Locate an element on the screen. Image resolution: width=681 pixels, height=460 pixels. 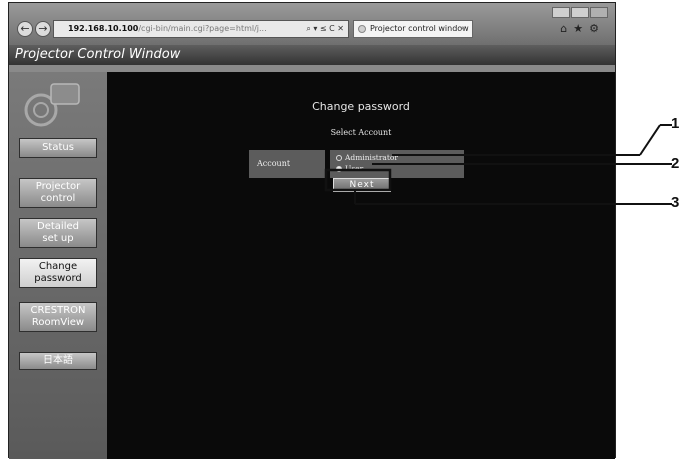
callout-3: 3 is located at coordinates (675, 202).